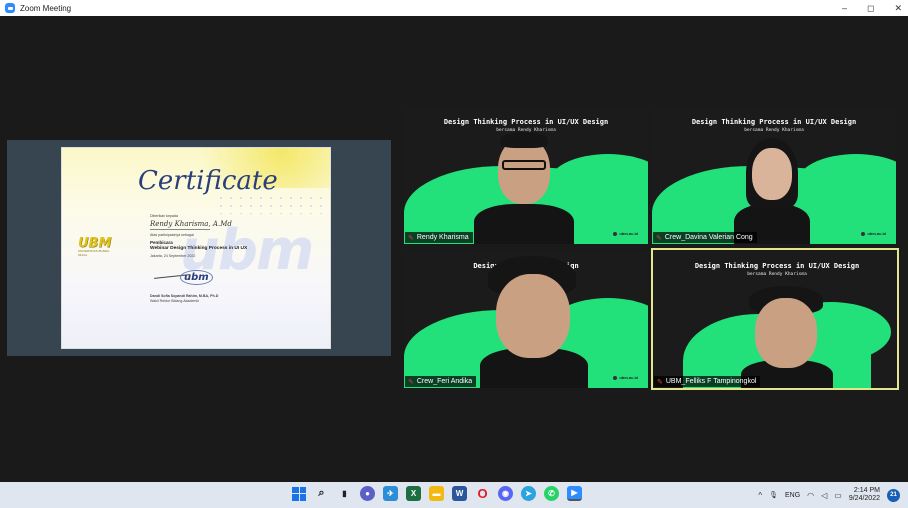  I want to click on window-title: Zoom Meeting, so click(46, 8).